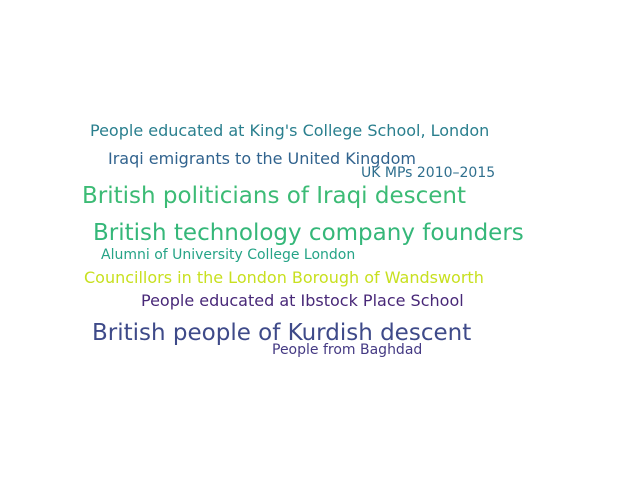 Image resolution: width=640 pixels, height=480 pixels. Describe the element at coordinates (347, 350) in the screenshot. I see `cloud-word: People from Baghdad` at that location.